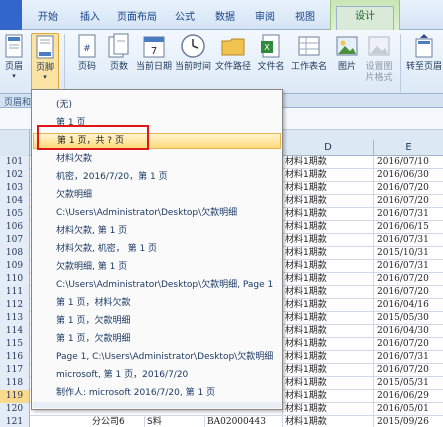 The width and height of the screenshot is (443, 427). I want to click on tab-insert: 插入, so click(90, 19).